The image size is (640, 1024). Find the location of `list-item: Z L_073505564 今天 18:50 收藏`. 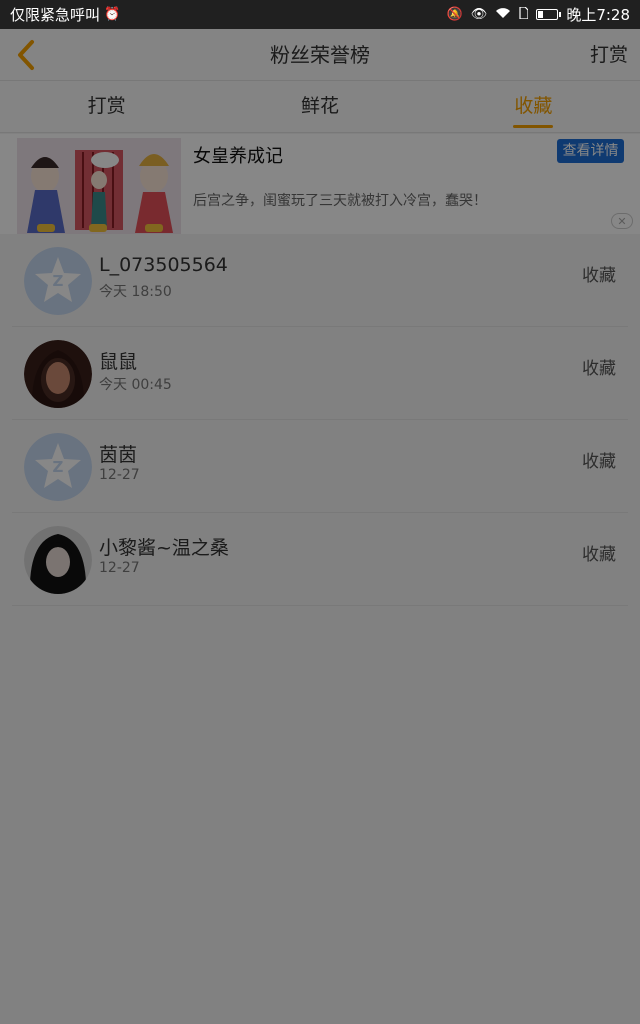

list-item: Z L_073505564 今天 18:50 收藏 is located at coordinates (320, 280).